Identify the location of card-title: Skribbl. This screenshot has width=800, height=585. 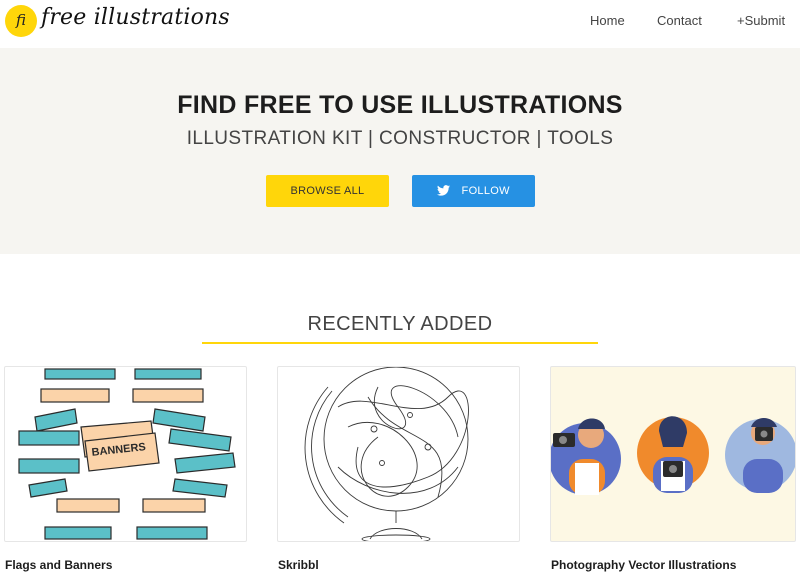
(298, 565).